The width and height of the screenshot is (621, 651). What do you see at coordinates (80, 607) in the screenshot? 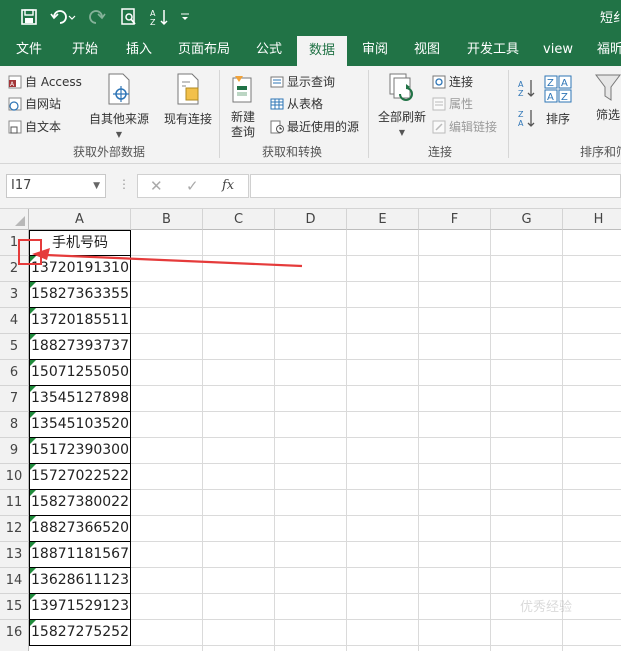
I see `cell-a15: 13971529123` at bounding box center [80, 607].